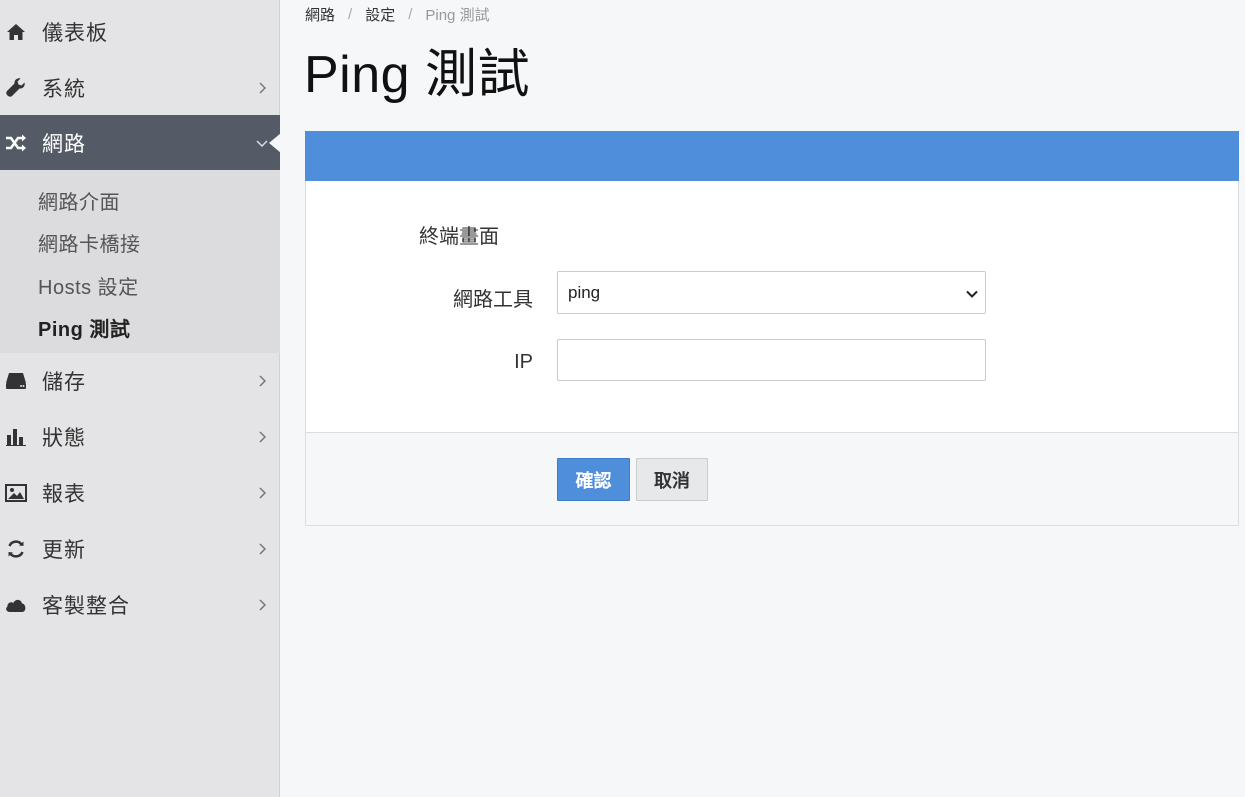 This screenshot has height=797, width=1245. What do you see at coordinates (584, 292) in the screenshot?
I see `network-tool-selected-value: ping` at bounding box center [584, 292].